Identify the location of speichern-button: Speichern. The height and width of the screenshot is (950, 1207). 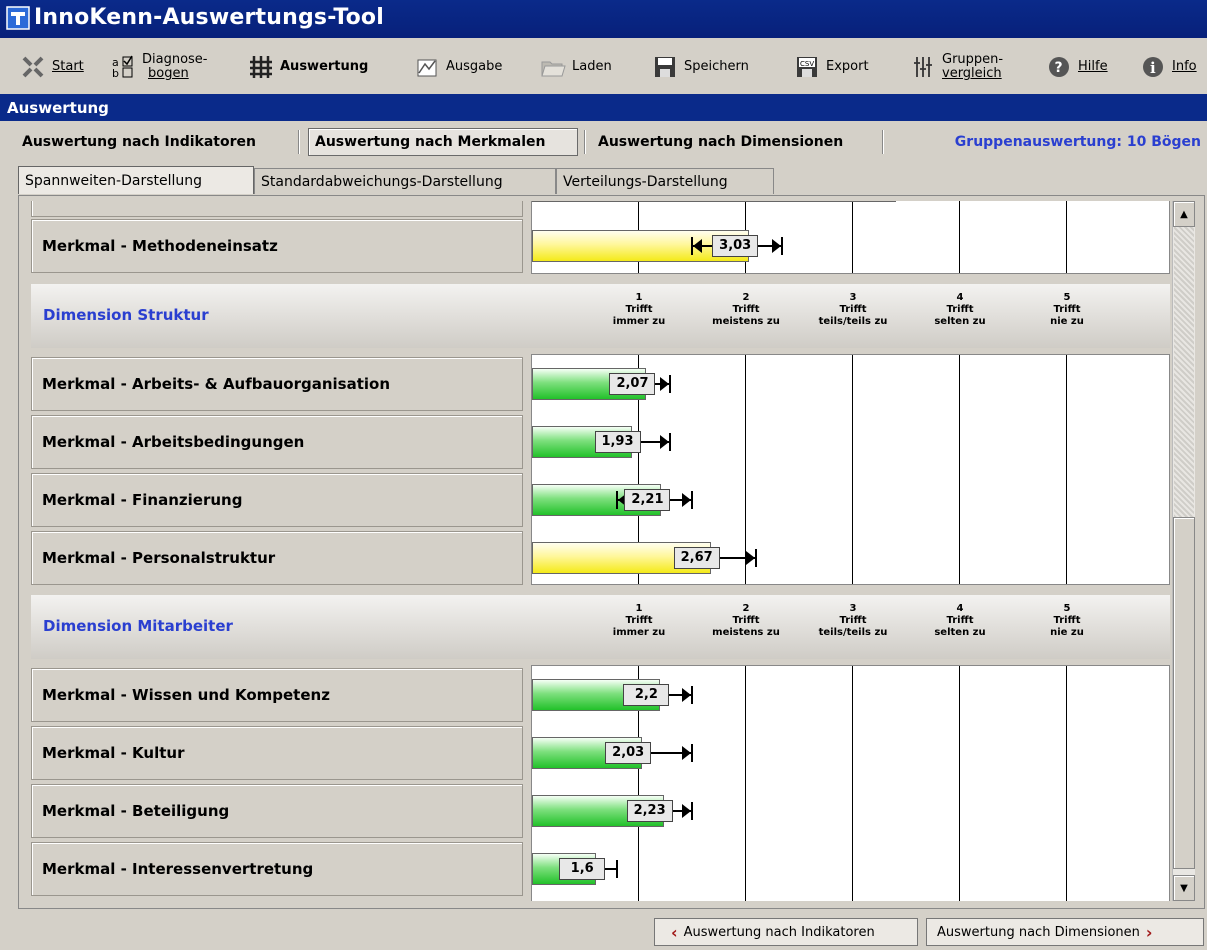
(700, 67).